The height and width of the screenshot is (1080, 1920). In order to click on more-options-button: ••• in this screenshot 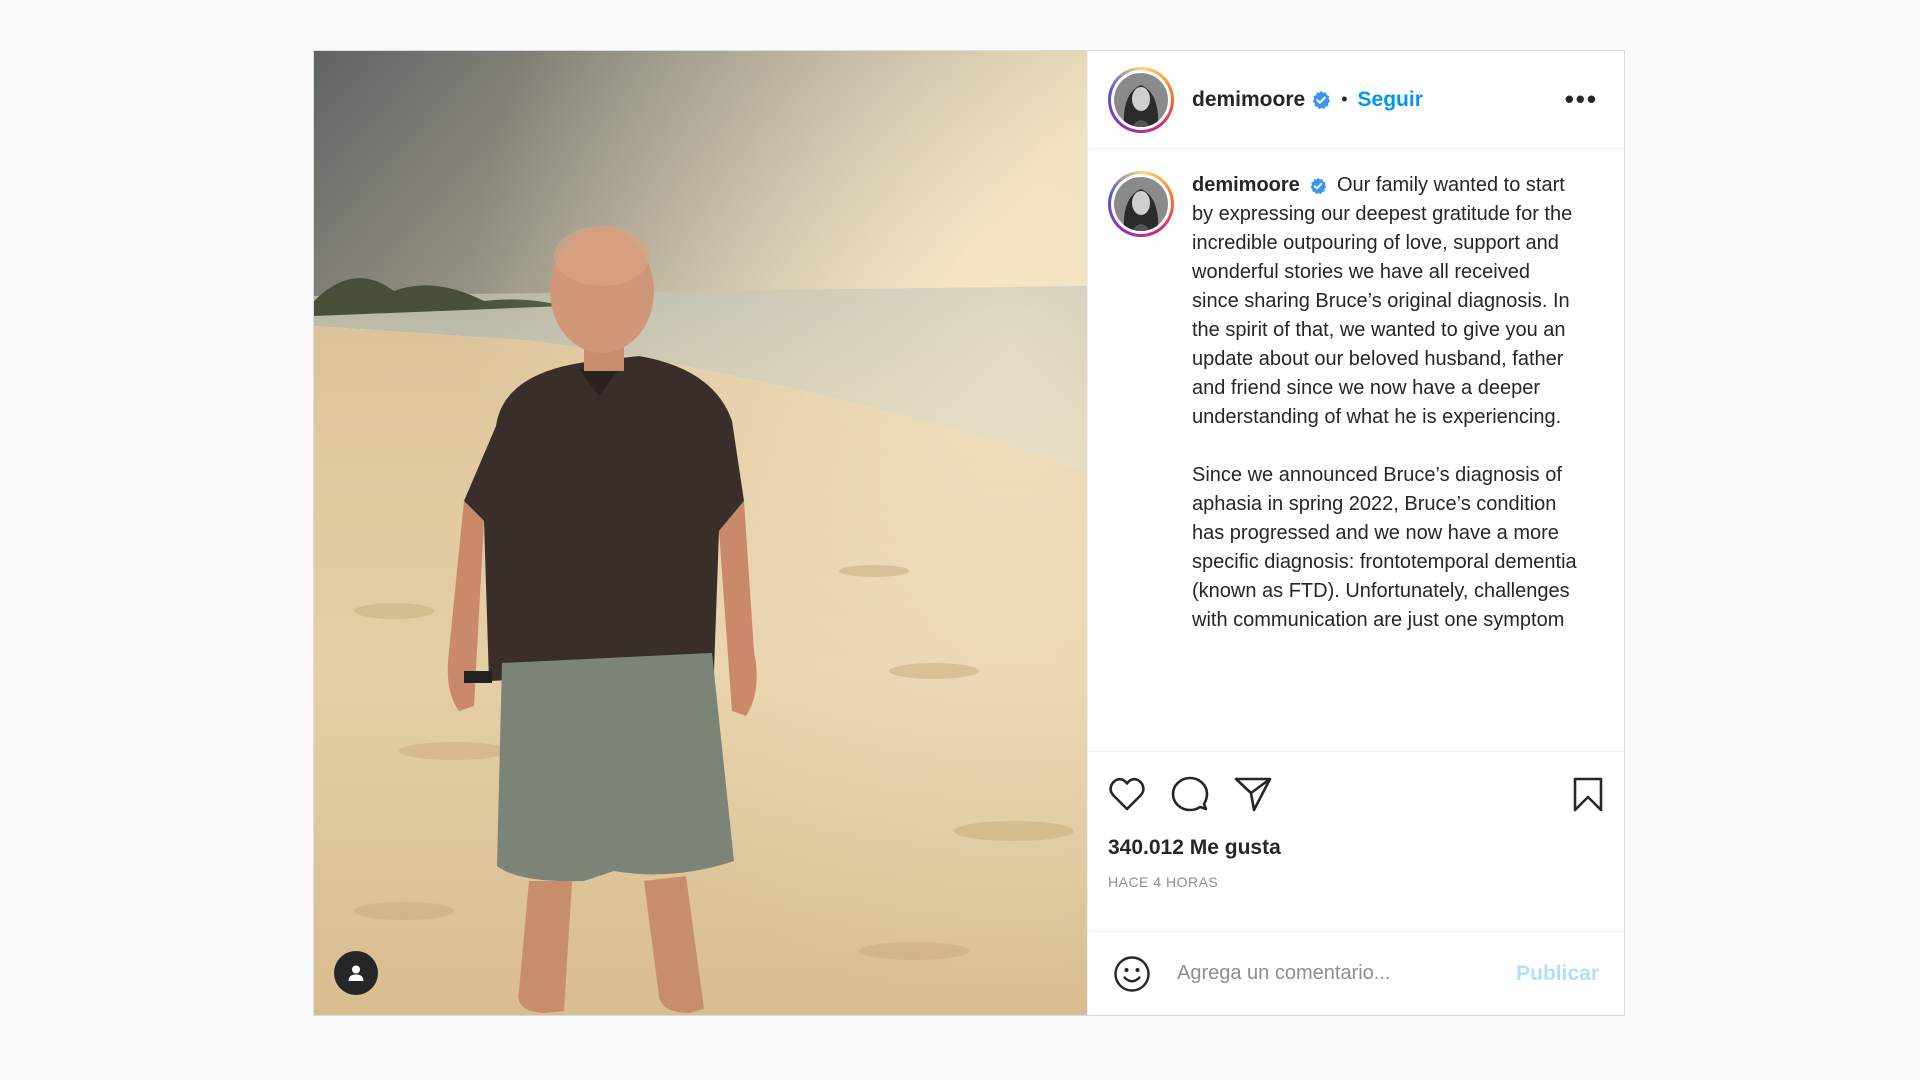, I will do `click(1584, 99)`.